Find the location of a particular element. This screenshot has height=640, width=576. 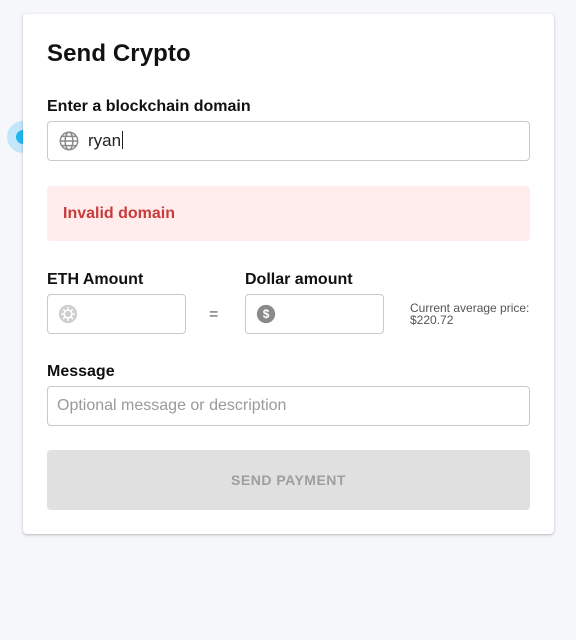

error-alert: Invalid domain is located at coordinates (288, 213).